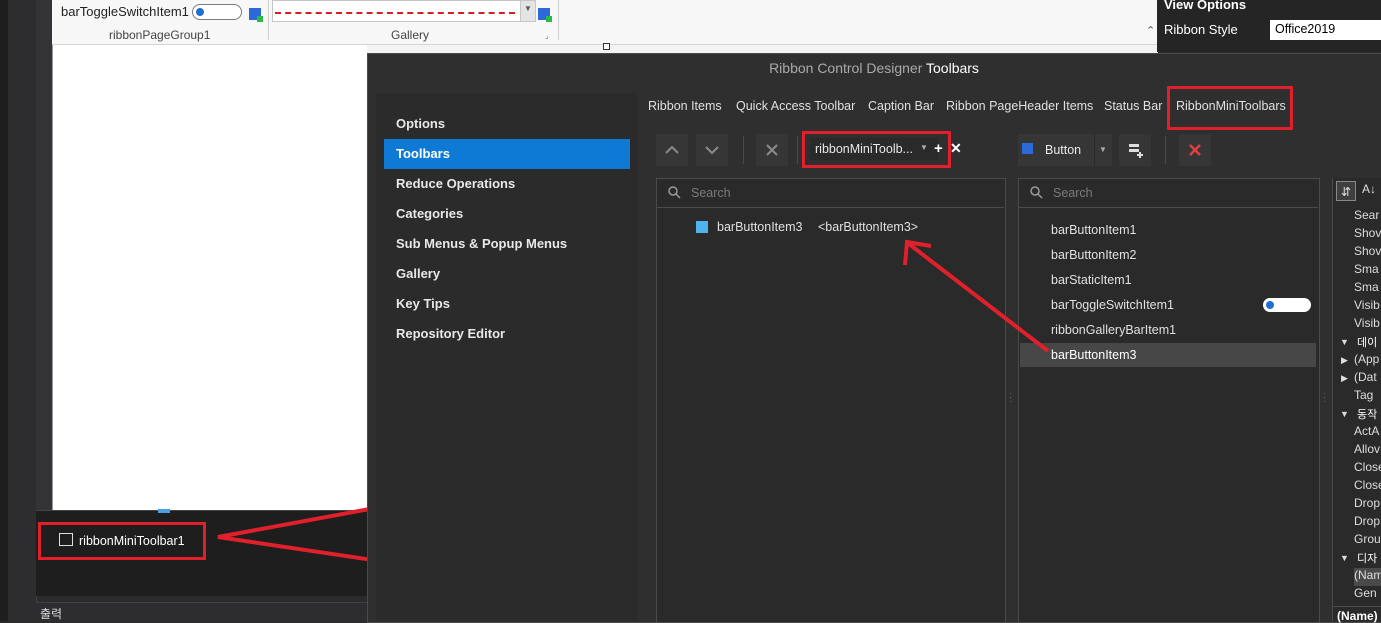 This screenshot has height=623, width=1381. Describe the element at coordinates (1093, 255) in the screenshot. I see `list-item: barButtonItem2` at that location.